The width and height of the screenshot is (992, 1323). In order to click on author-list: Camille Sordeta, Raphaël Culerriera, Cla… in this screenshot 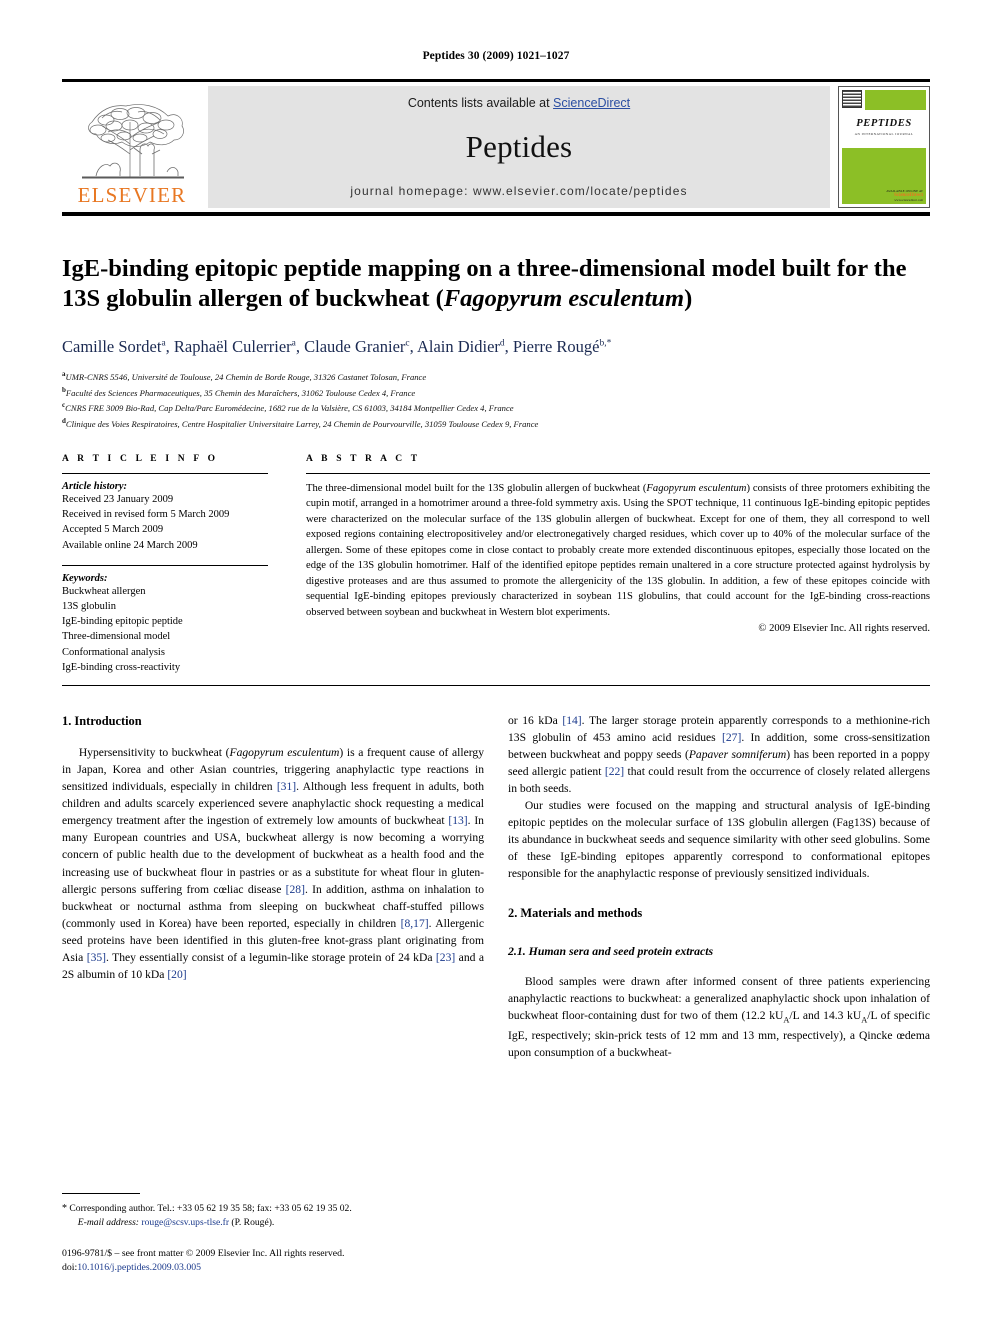, I will do `click(496, 347)`.